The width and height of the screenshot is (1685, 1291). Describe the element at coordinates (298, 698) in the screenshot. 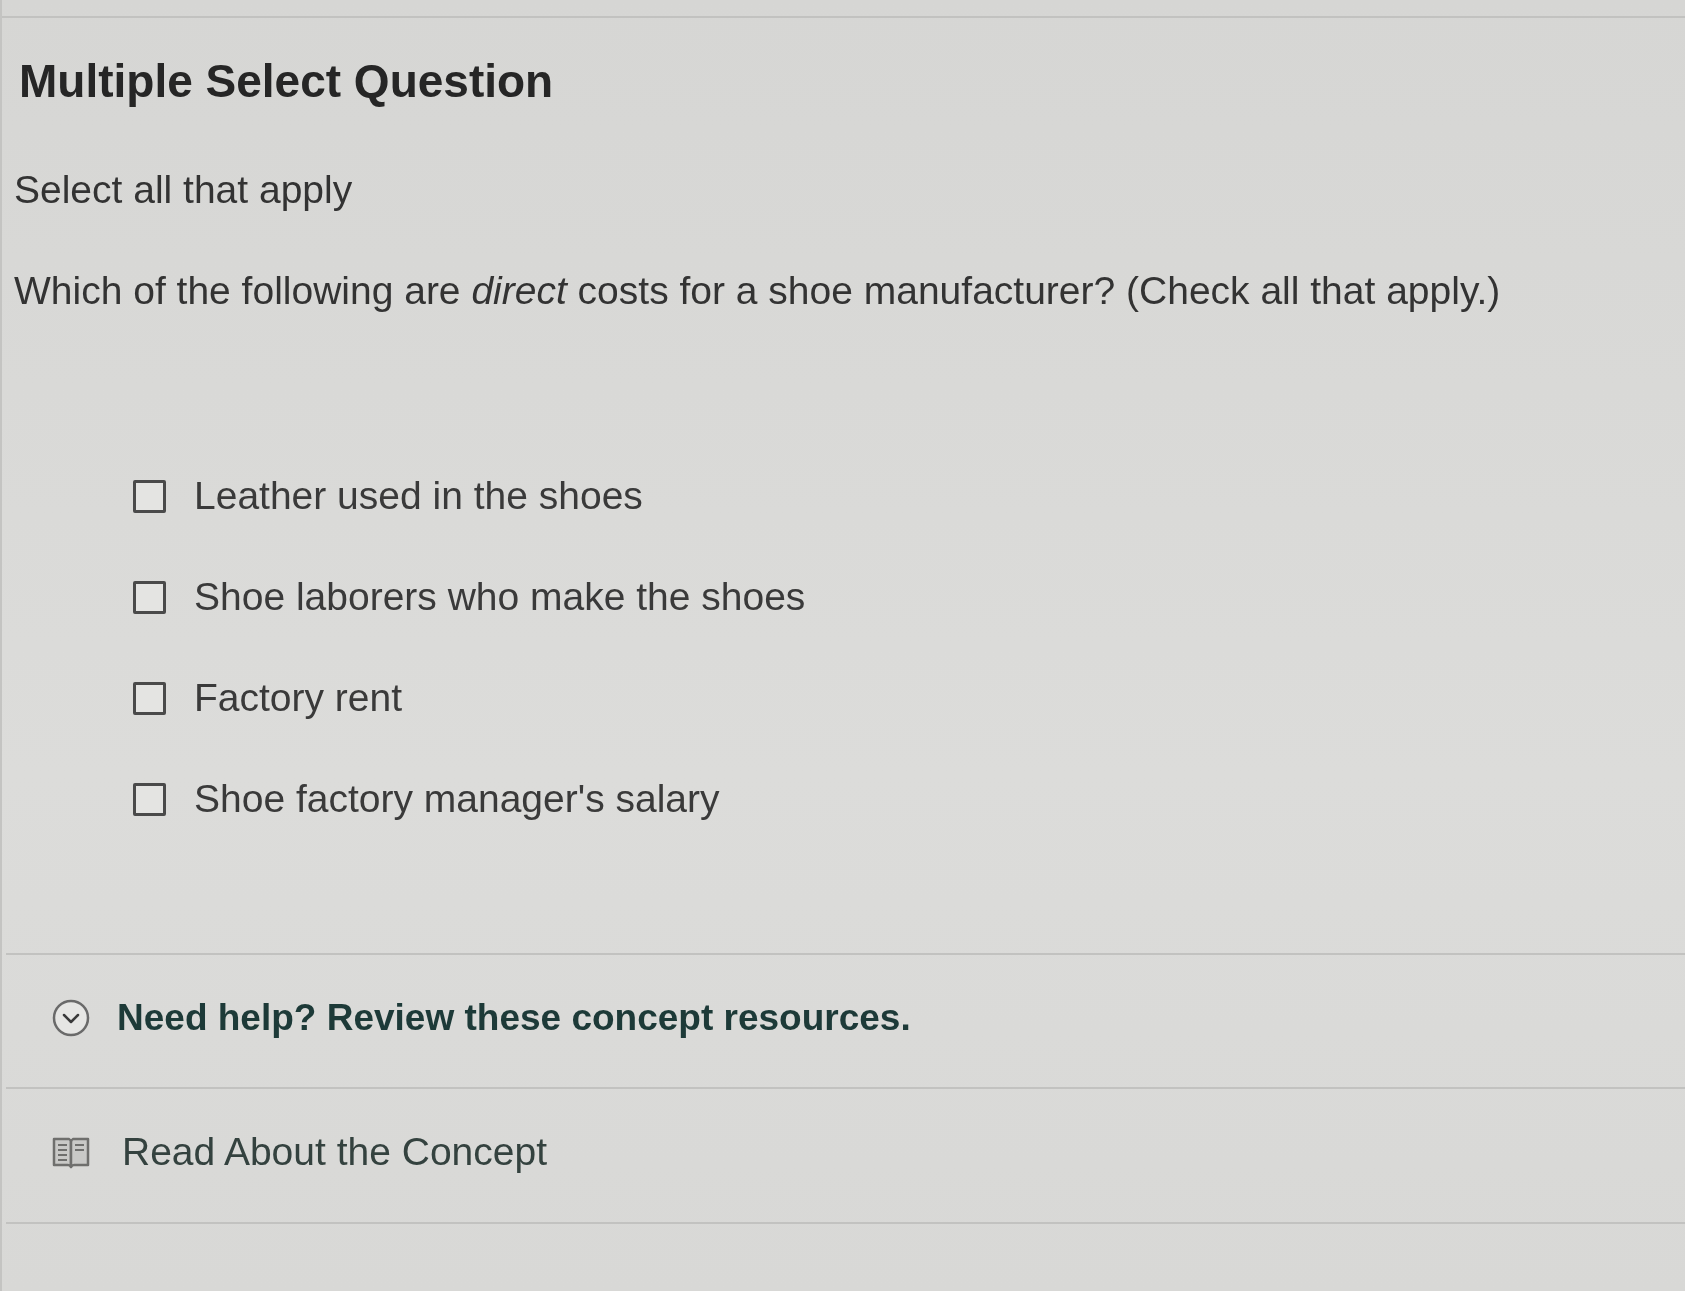

I see `option-label: Factory rent` at that location.